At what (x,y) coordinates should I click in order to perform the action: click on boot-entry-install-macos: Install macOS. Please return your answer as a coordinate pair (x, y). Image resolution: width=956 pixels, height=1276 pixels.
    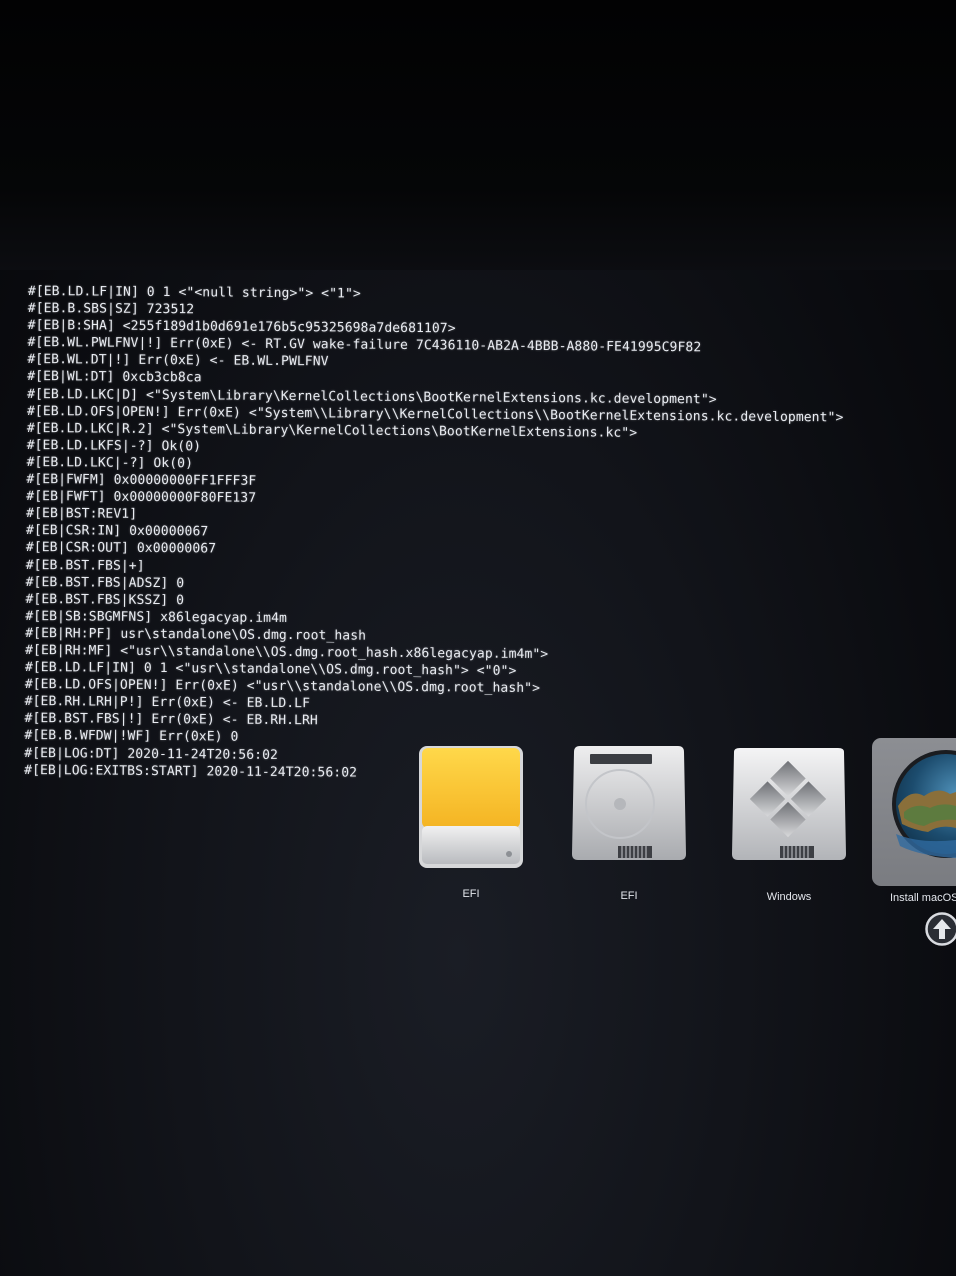
    Looking at the image, I should click on (918, 828).